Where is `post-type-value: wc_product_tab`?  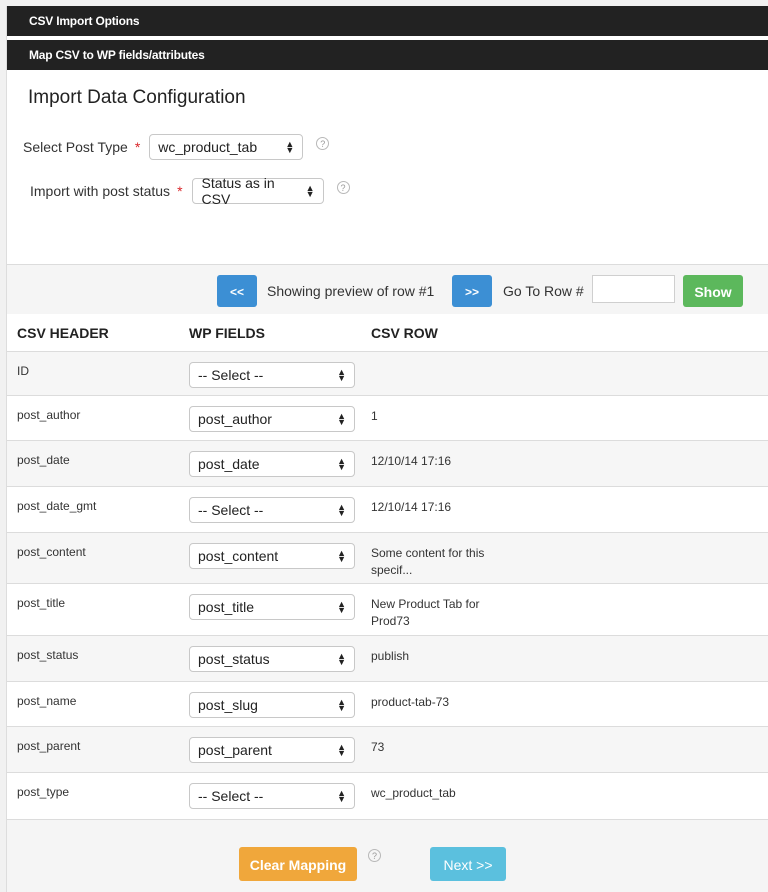 post-type-value: wc_product_tab is located at coordinates (208, 147).